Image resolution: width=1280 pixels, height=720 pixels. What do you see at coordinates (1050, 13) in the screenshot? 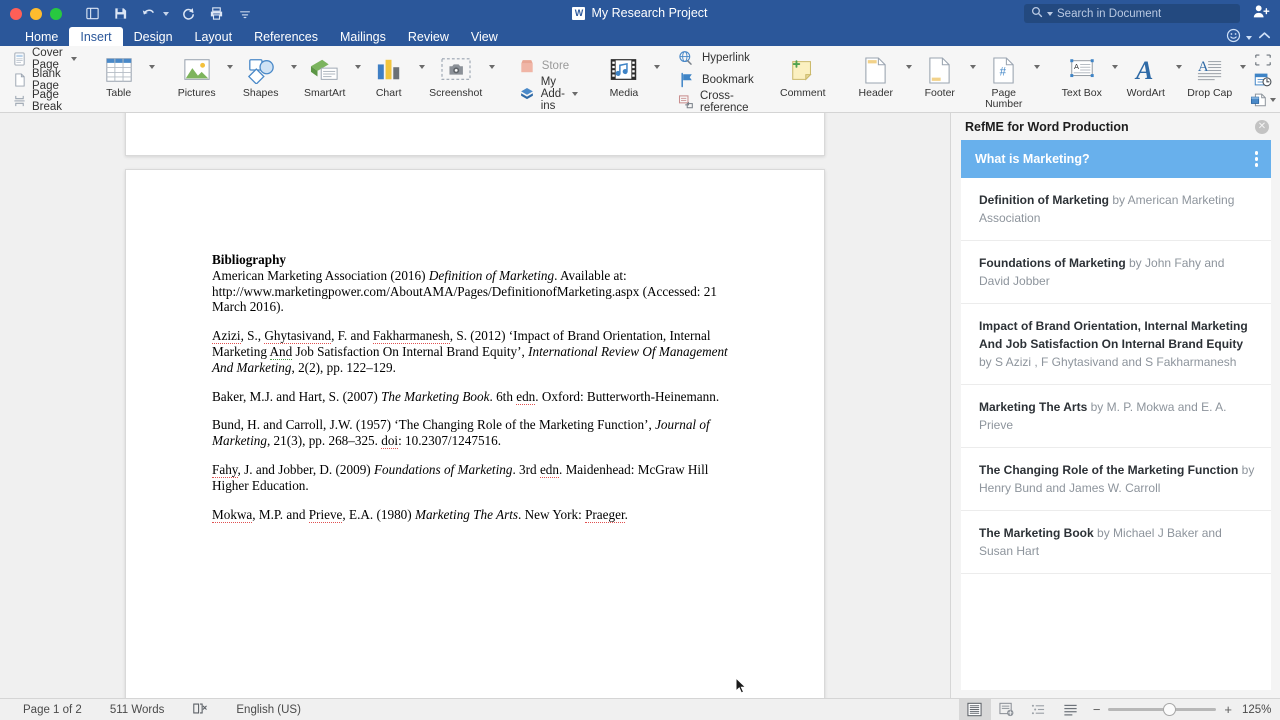
I see `search-scope-caret-icon` at bounding box center [1050, 13].